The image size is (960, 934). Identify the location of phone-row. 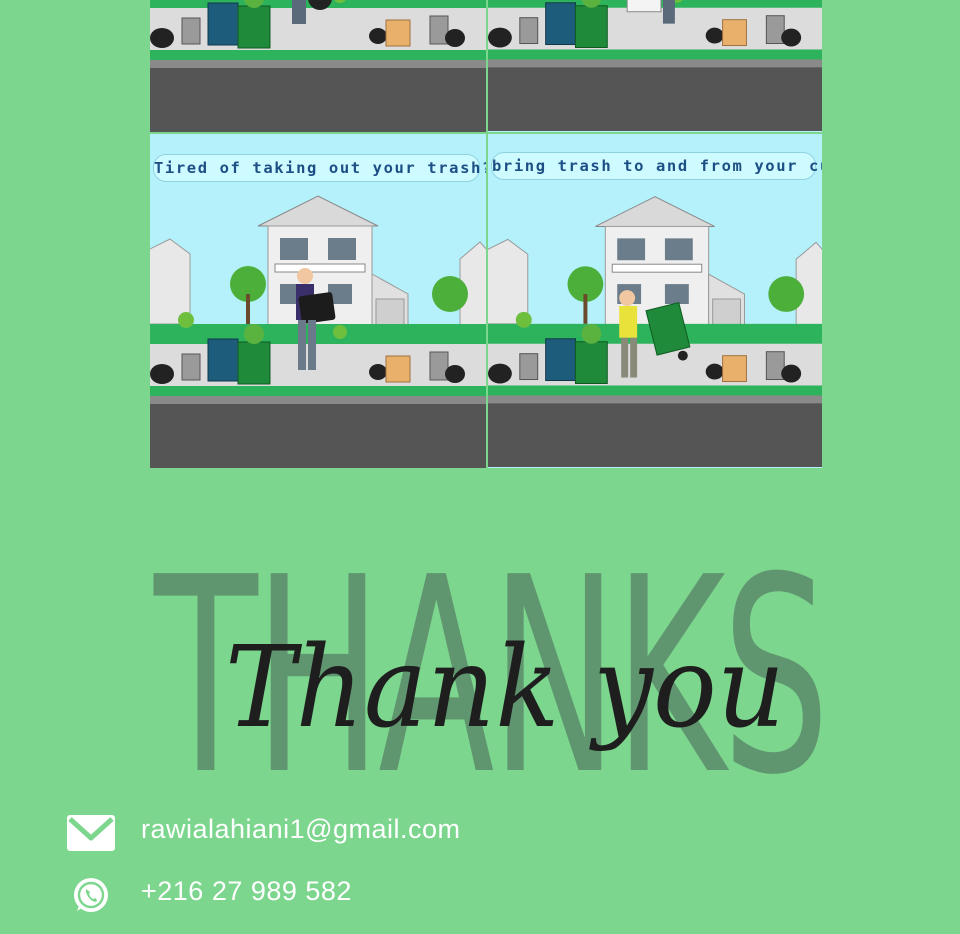
(91, 895).